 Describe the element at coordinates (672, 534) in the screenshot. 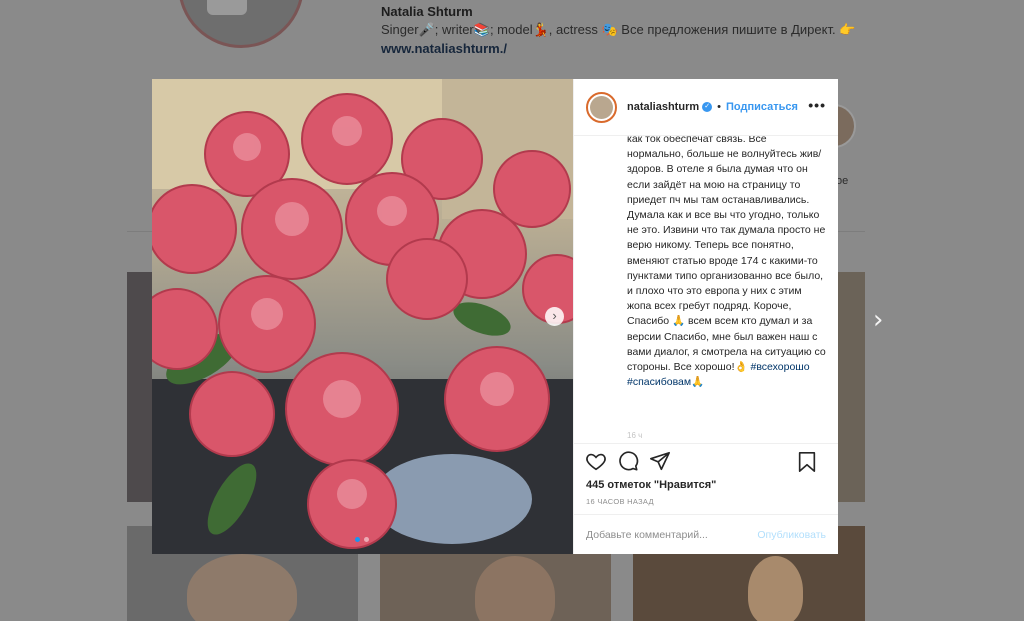

I see `comment-input` at that location.